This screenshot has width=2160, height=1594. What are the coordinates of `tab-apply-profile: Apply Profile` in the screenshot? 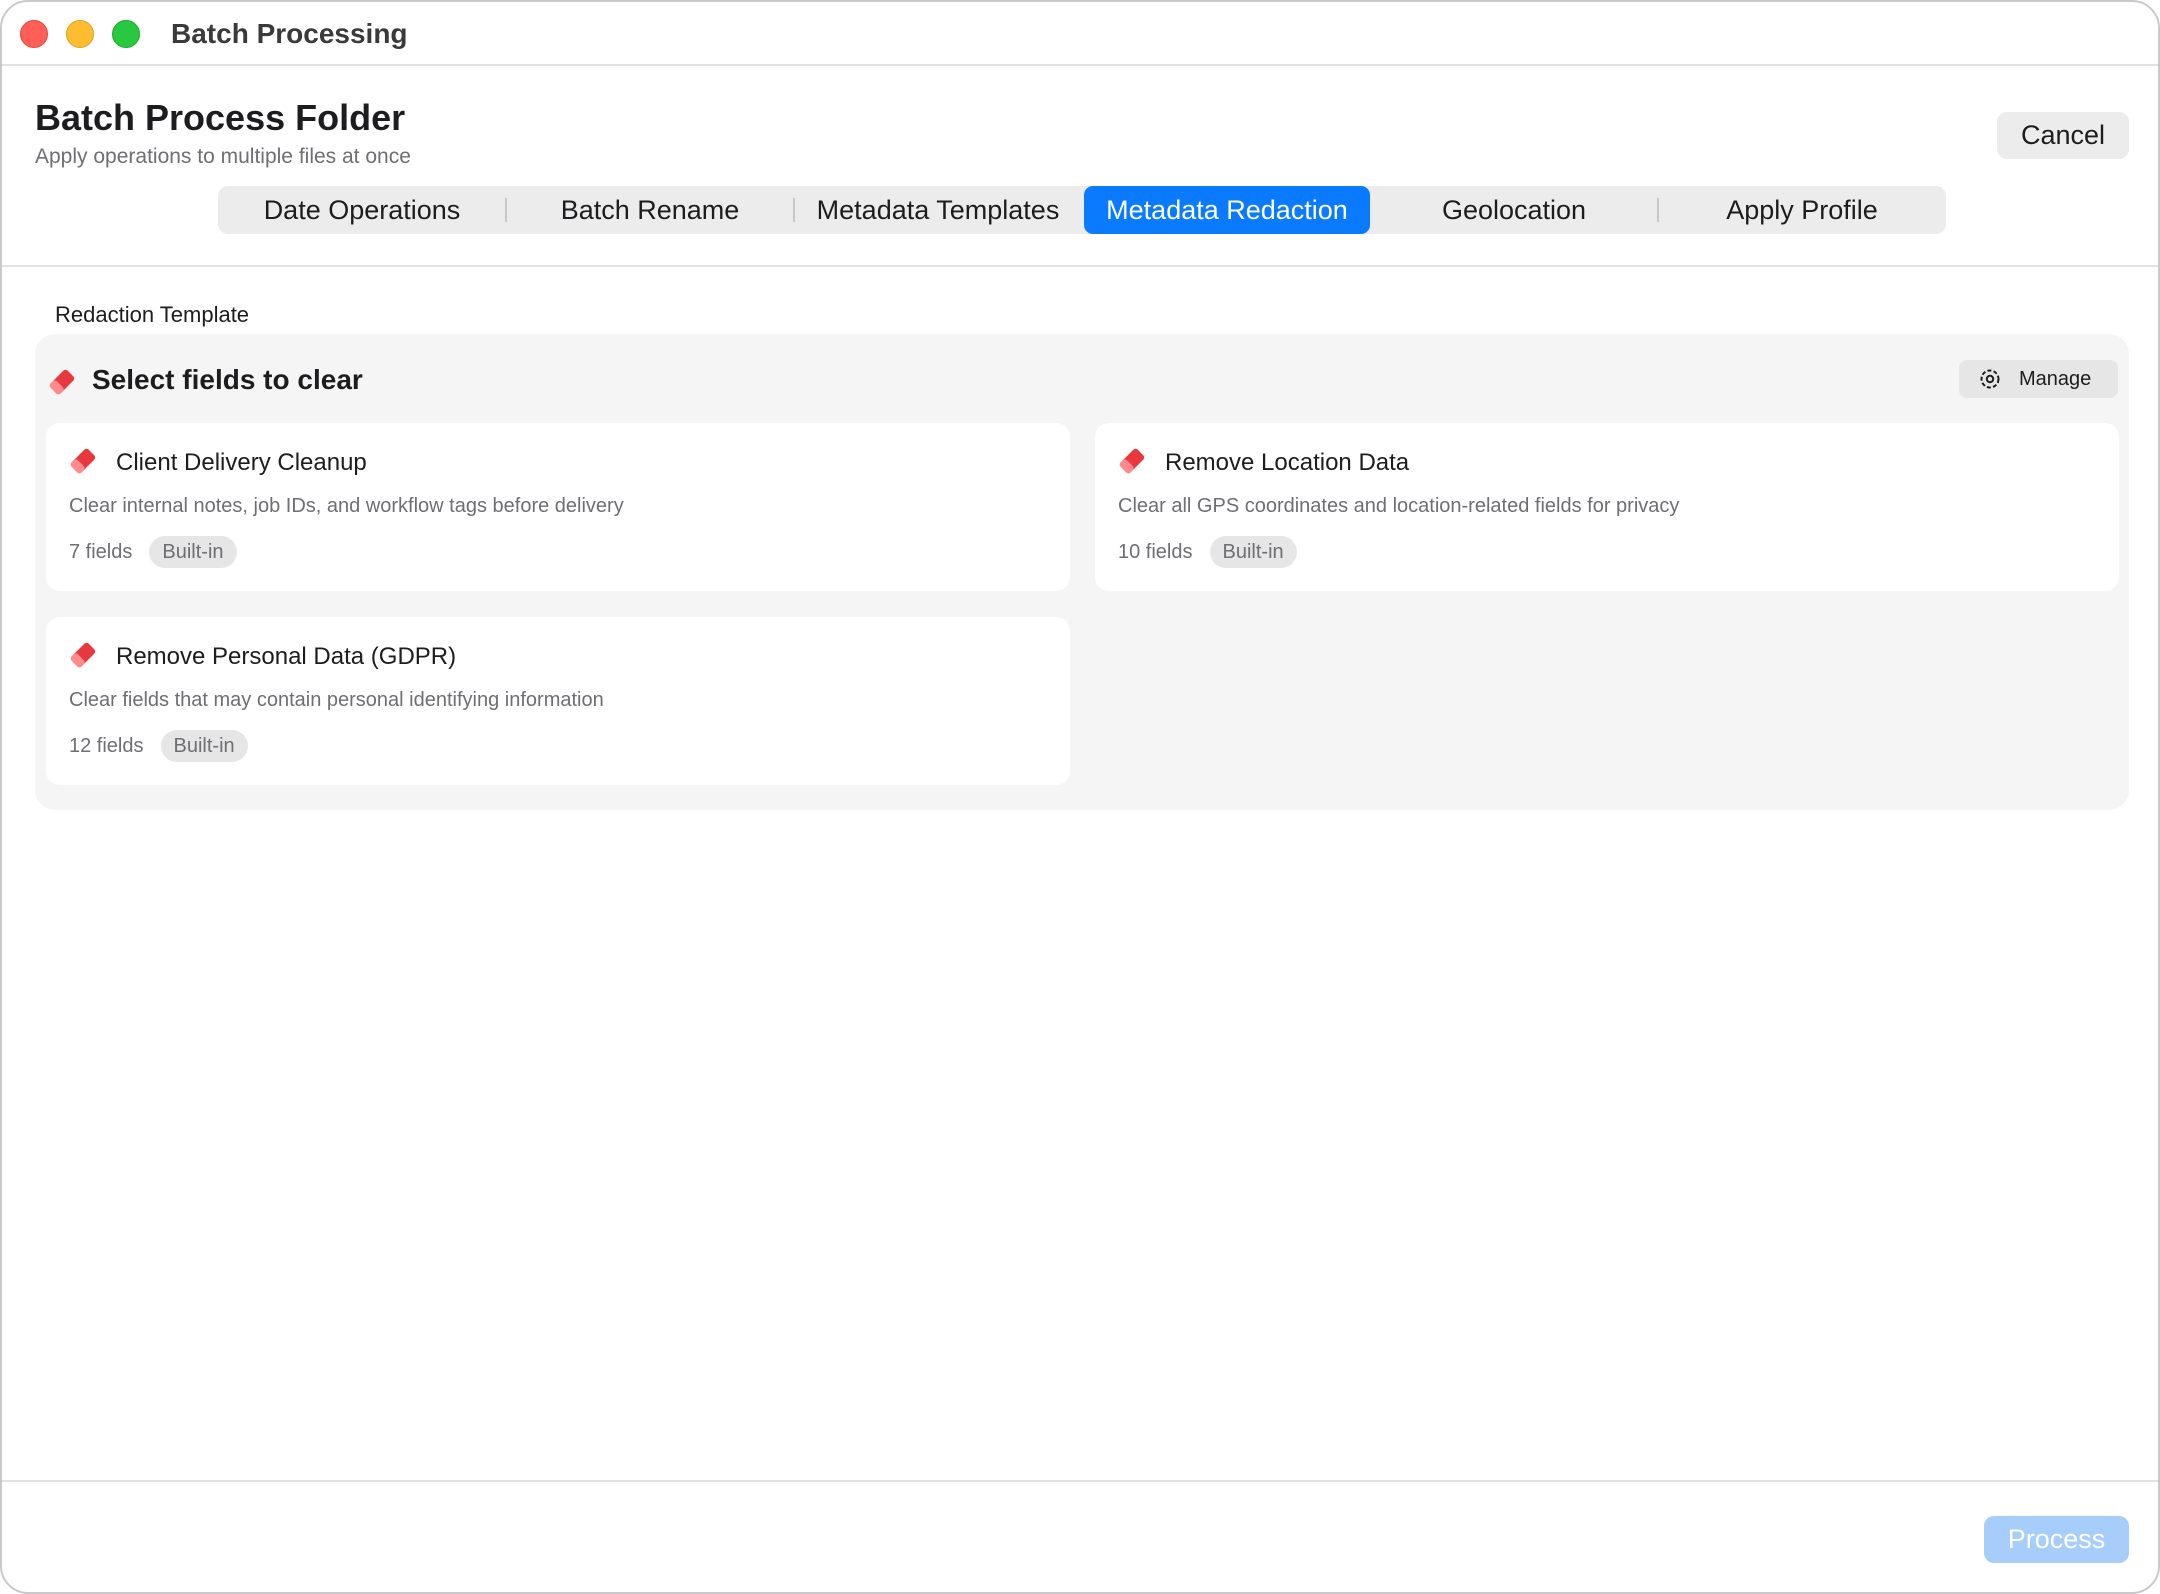 It's located at (1802, 210).